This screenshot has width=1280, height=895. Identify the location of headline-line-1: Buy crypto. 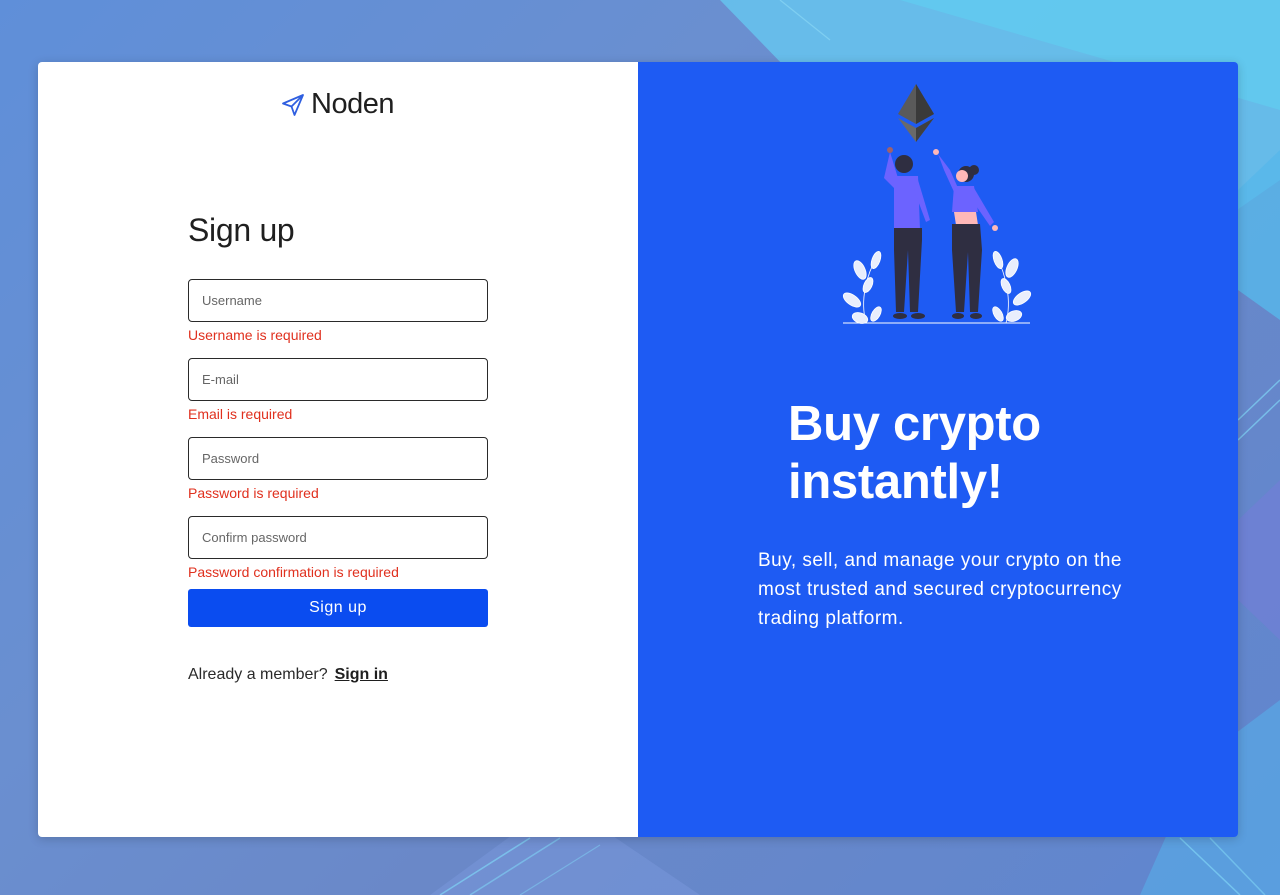
(914, 424).